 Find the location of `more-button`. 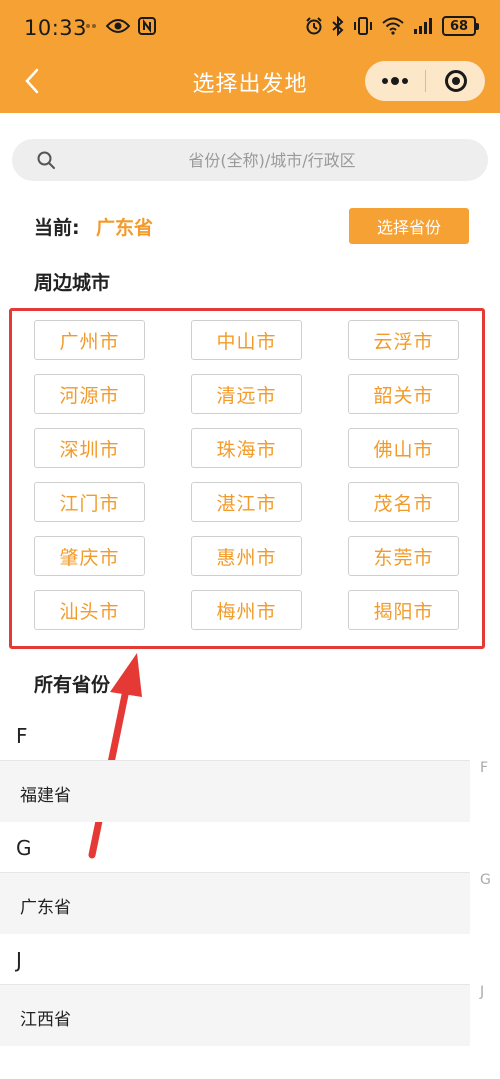

more-button is located at coordinates (395, 81).